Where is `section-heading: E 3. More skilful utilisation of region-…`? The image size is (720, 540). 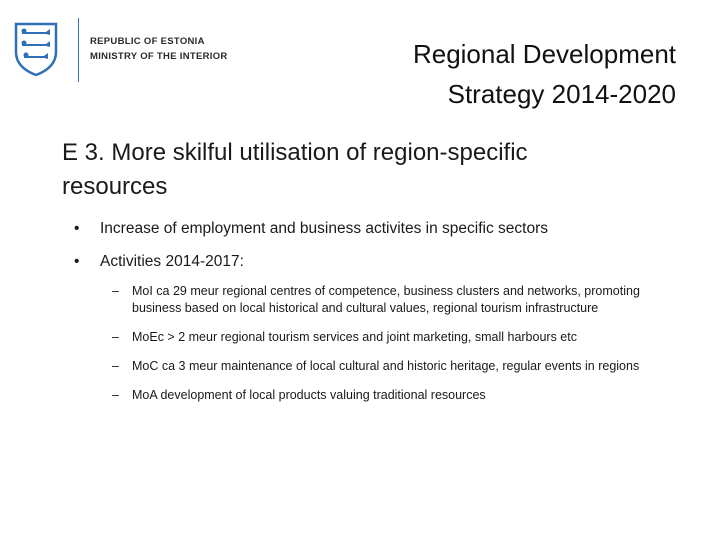
section-heading: E 3. More skilful utilisation of region-… is located at coordinates (372, 170).